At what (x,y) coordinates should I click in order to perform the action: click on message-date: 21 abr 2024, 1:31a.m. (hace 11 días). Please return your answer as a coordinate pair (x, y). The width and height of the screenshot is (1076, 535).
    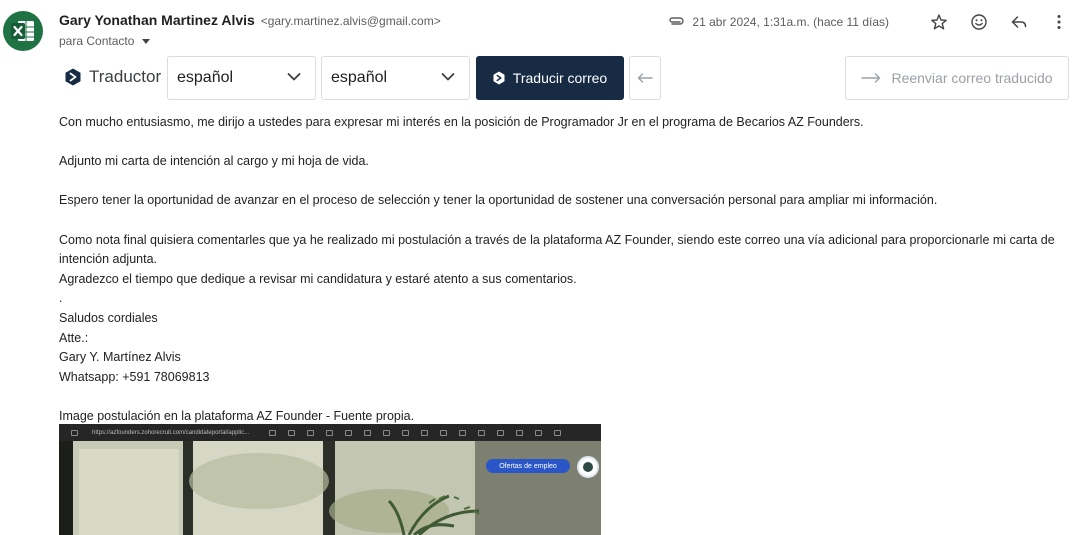
    Looking at the image, I should click on (790, 22).